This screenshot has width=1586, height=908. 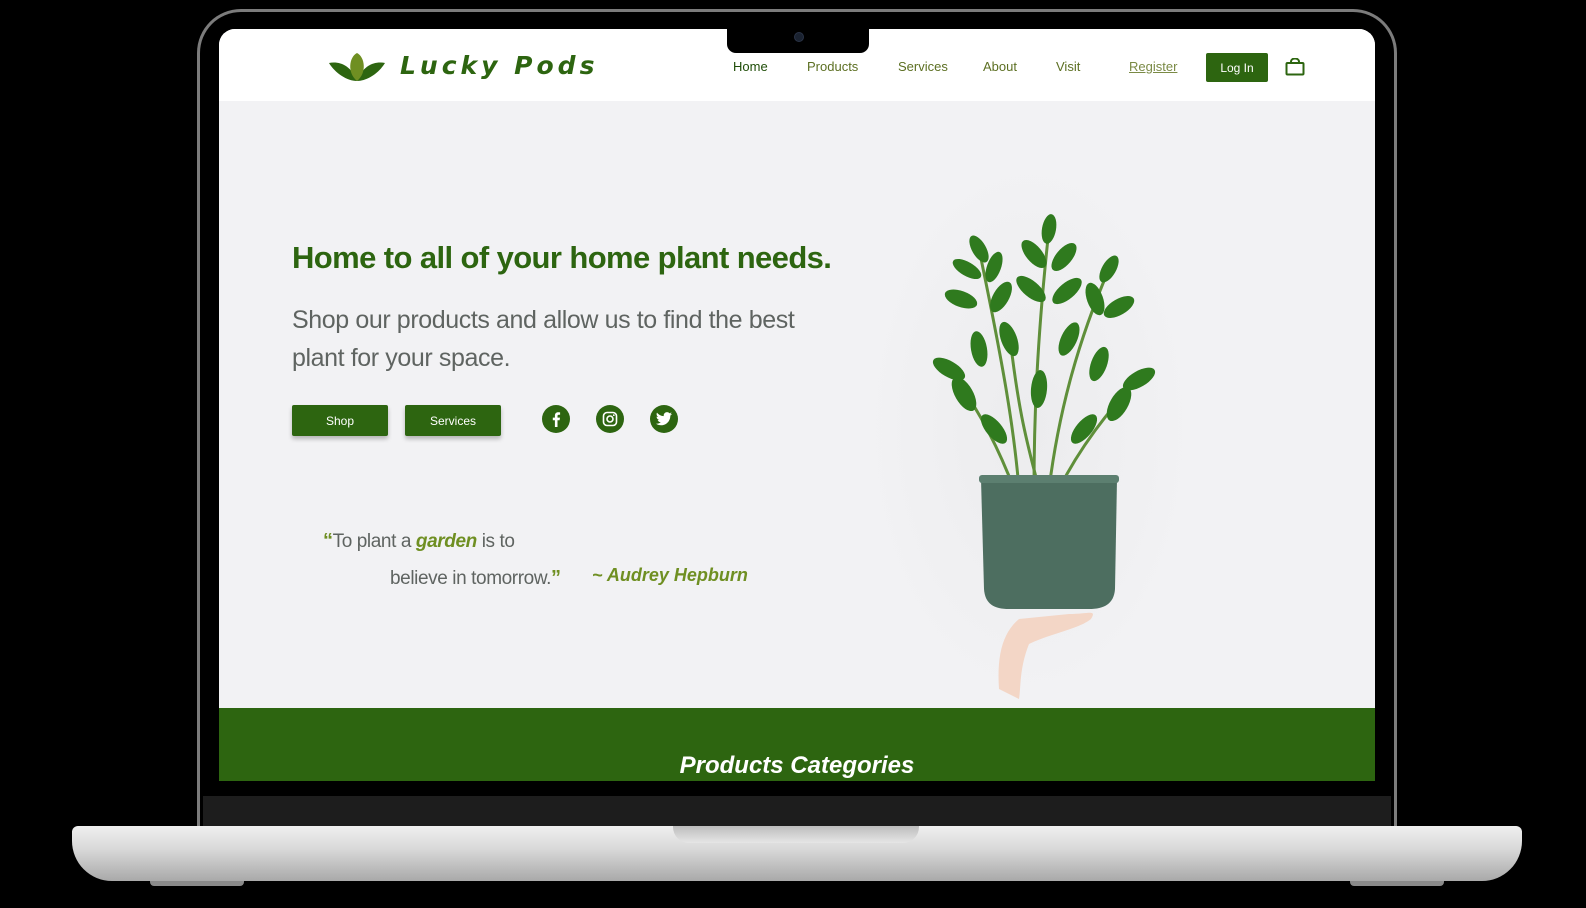 I want to click on categories-title: Products Categories, so click(x=797, y=765).